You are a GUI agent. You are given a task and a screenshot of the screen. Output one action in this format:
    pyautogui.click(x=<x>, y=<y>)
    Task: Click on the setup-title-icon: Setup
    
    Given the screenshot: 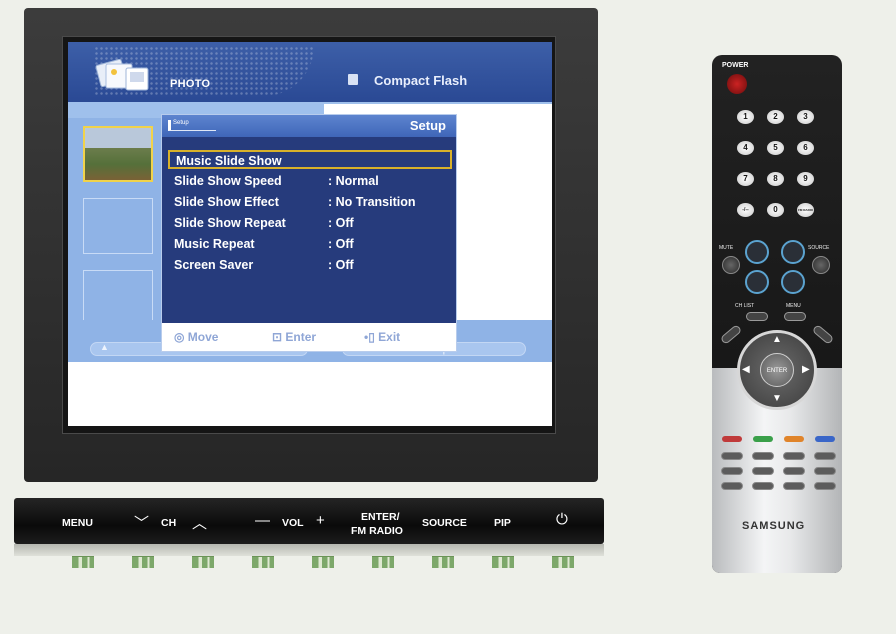 What is the action you would take?
    pyautogui.click(x=192, y=125)
    